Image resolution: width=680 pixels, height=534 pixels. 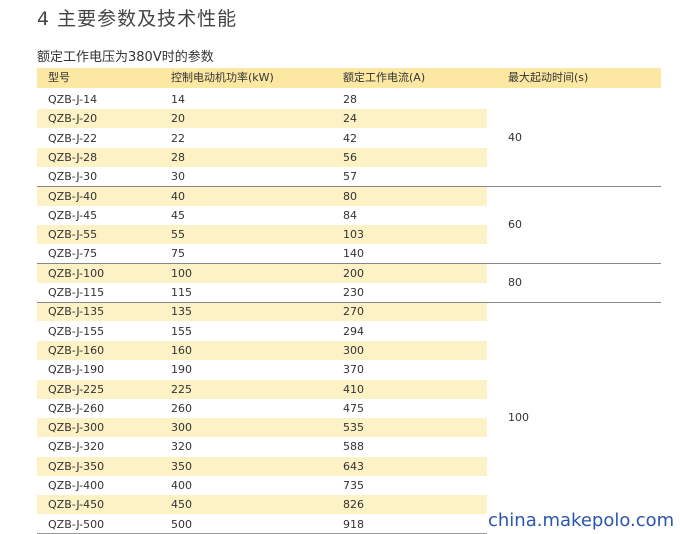 What do you see at coordinates (73, 215) in the screenshot?
I see `cell-model: QZB-J-45` at bounding box center [73, 215].